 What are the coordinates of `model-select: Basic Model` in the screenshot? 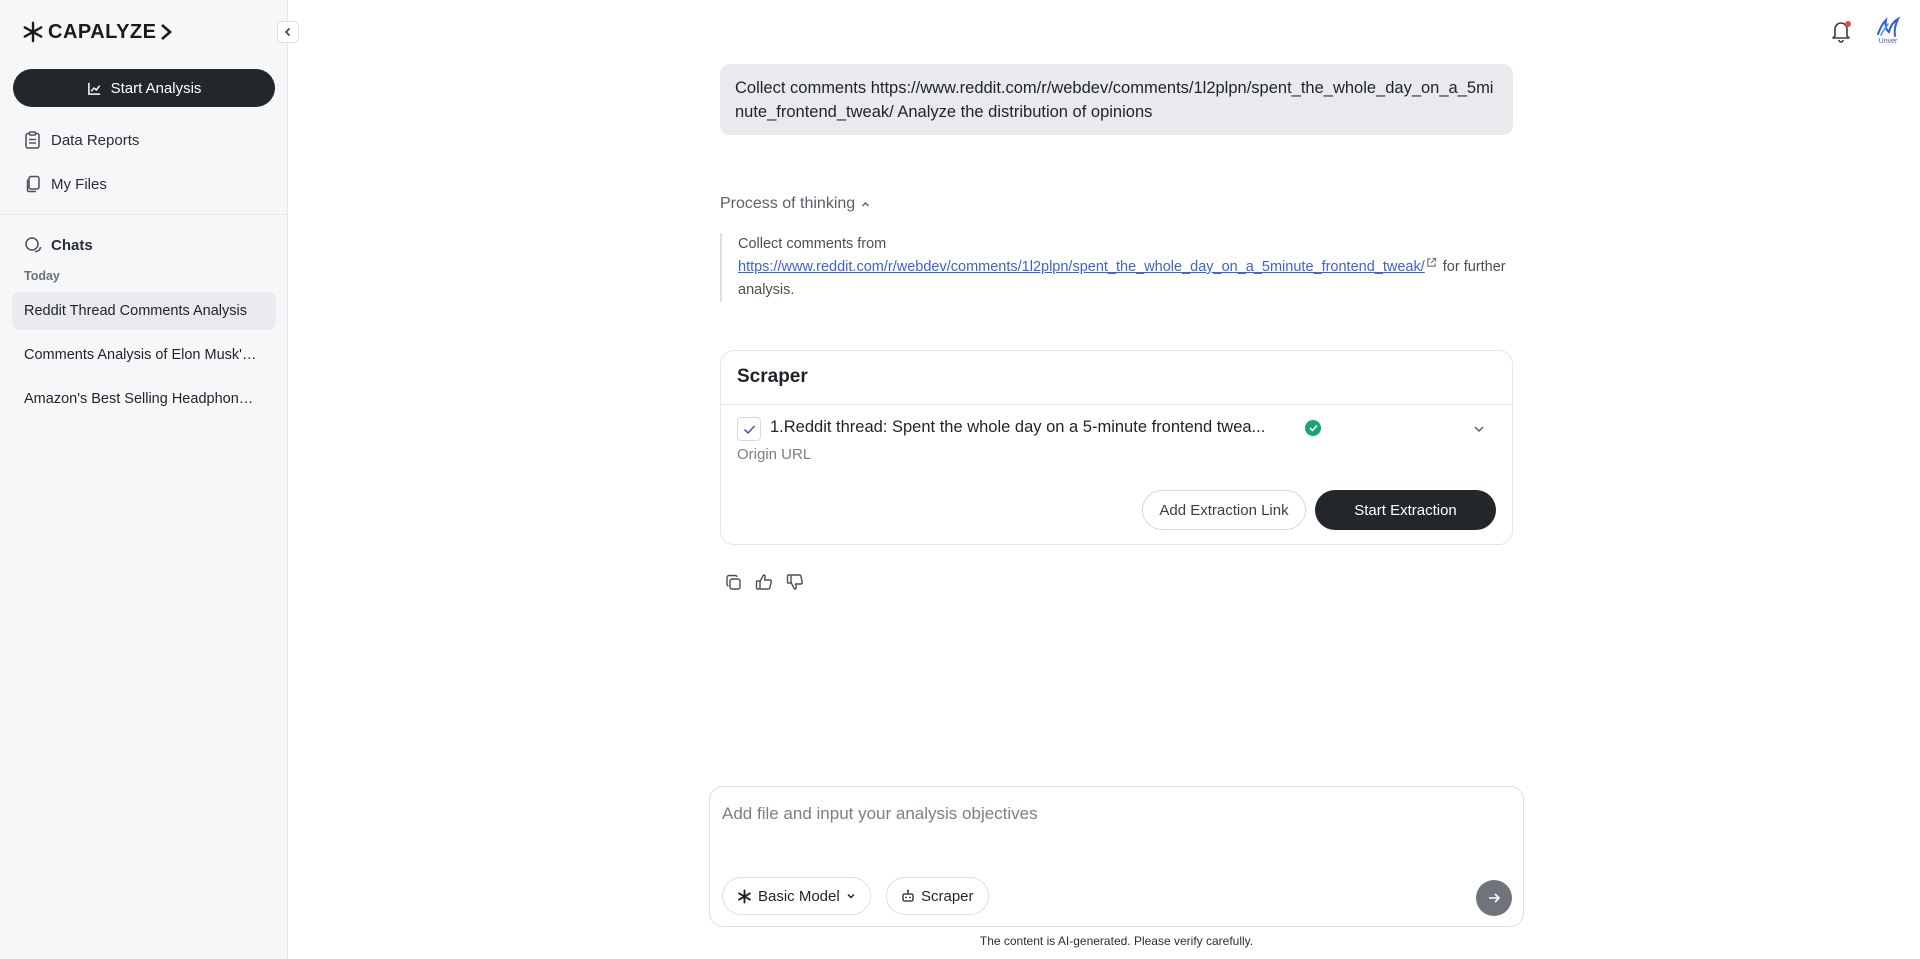 It's located at (796, 896).